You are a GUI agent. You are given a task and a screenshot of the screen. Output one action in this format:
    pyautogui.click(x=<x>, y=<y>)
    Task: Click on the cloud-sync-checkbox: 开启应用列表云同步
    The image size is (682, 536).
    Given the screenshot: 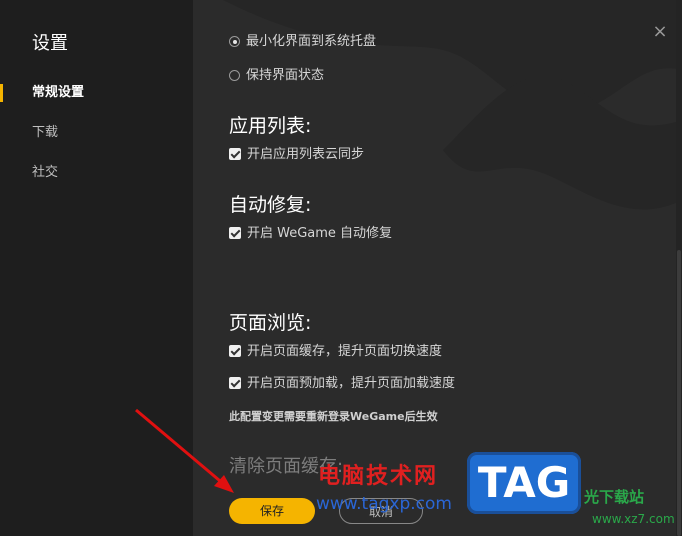 What is the action you would take?
    pyautogui.click(x=296, y=155)
    